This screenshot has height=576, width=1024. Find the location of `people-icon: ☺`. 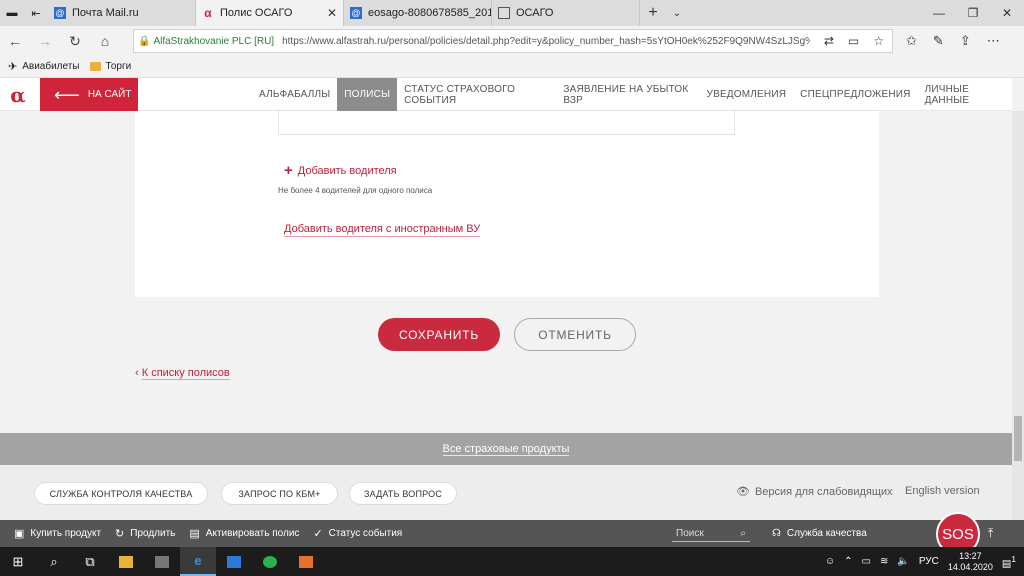

people-icon: ☺ is located at coordinates (830, 561).